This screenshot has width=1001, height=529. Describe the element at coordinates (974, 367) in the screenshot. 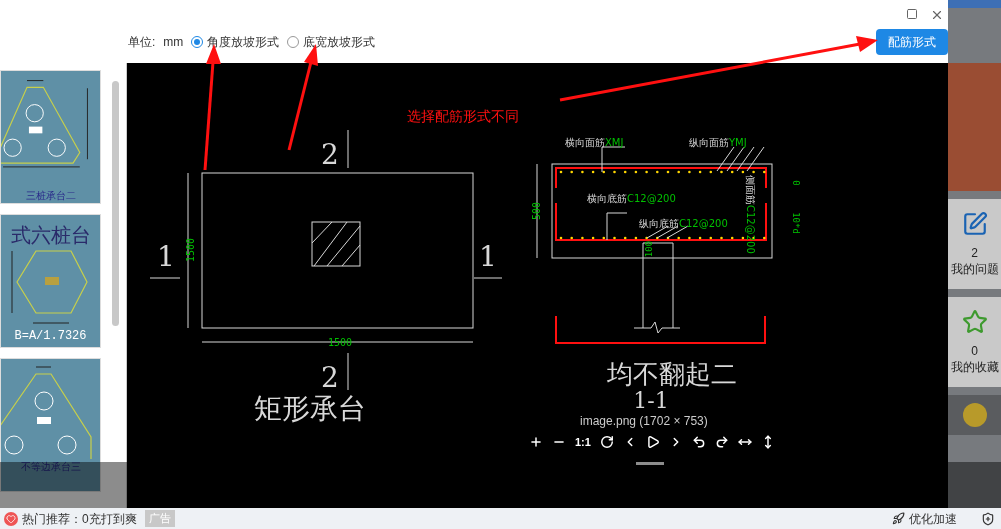

I see `sidebar-label: 我的收藏` at that location.